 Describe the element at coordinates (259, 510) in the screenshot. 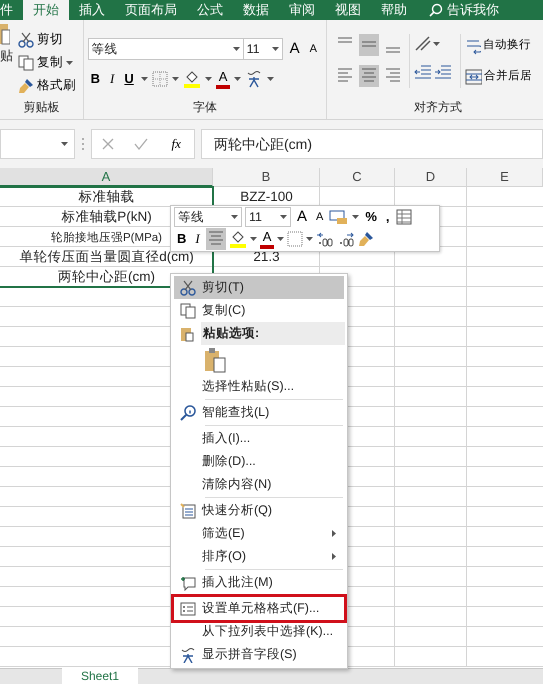

I see `menu-item: 快速分析(Q)` at that location.